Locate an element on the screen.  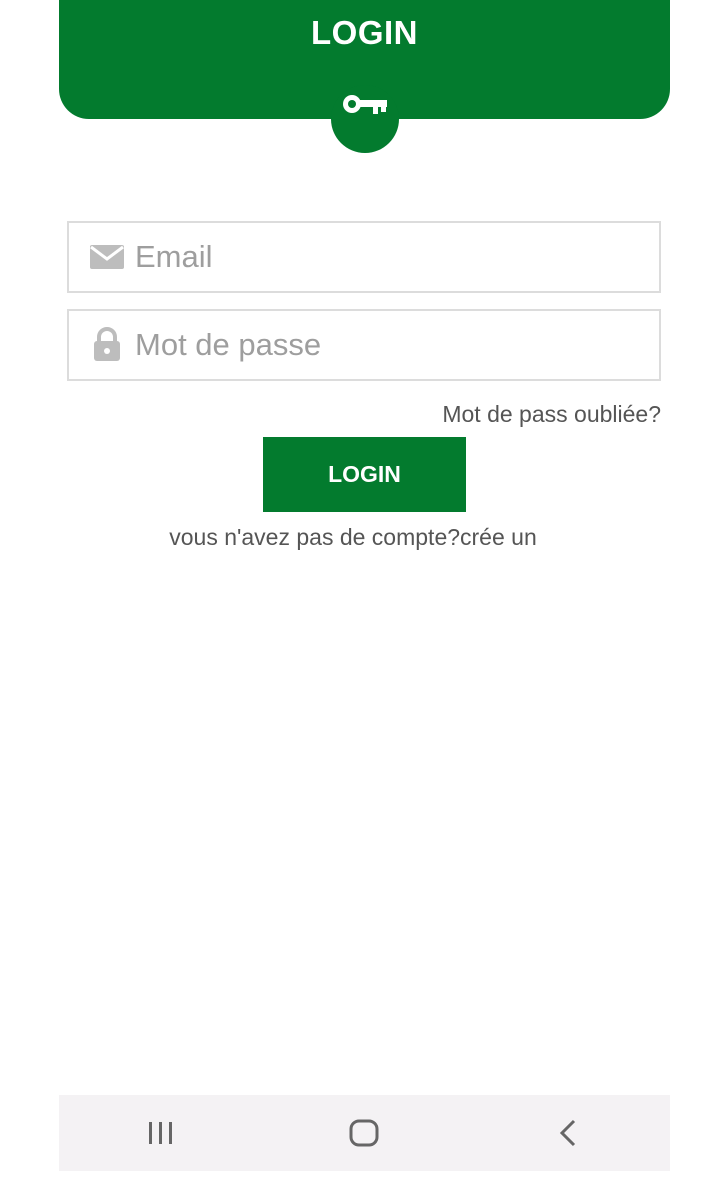
system-nav-bar is located at coordinates (364, 1133).